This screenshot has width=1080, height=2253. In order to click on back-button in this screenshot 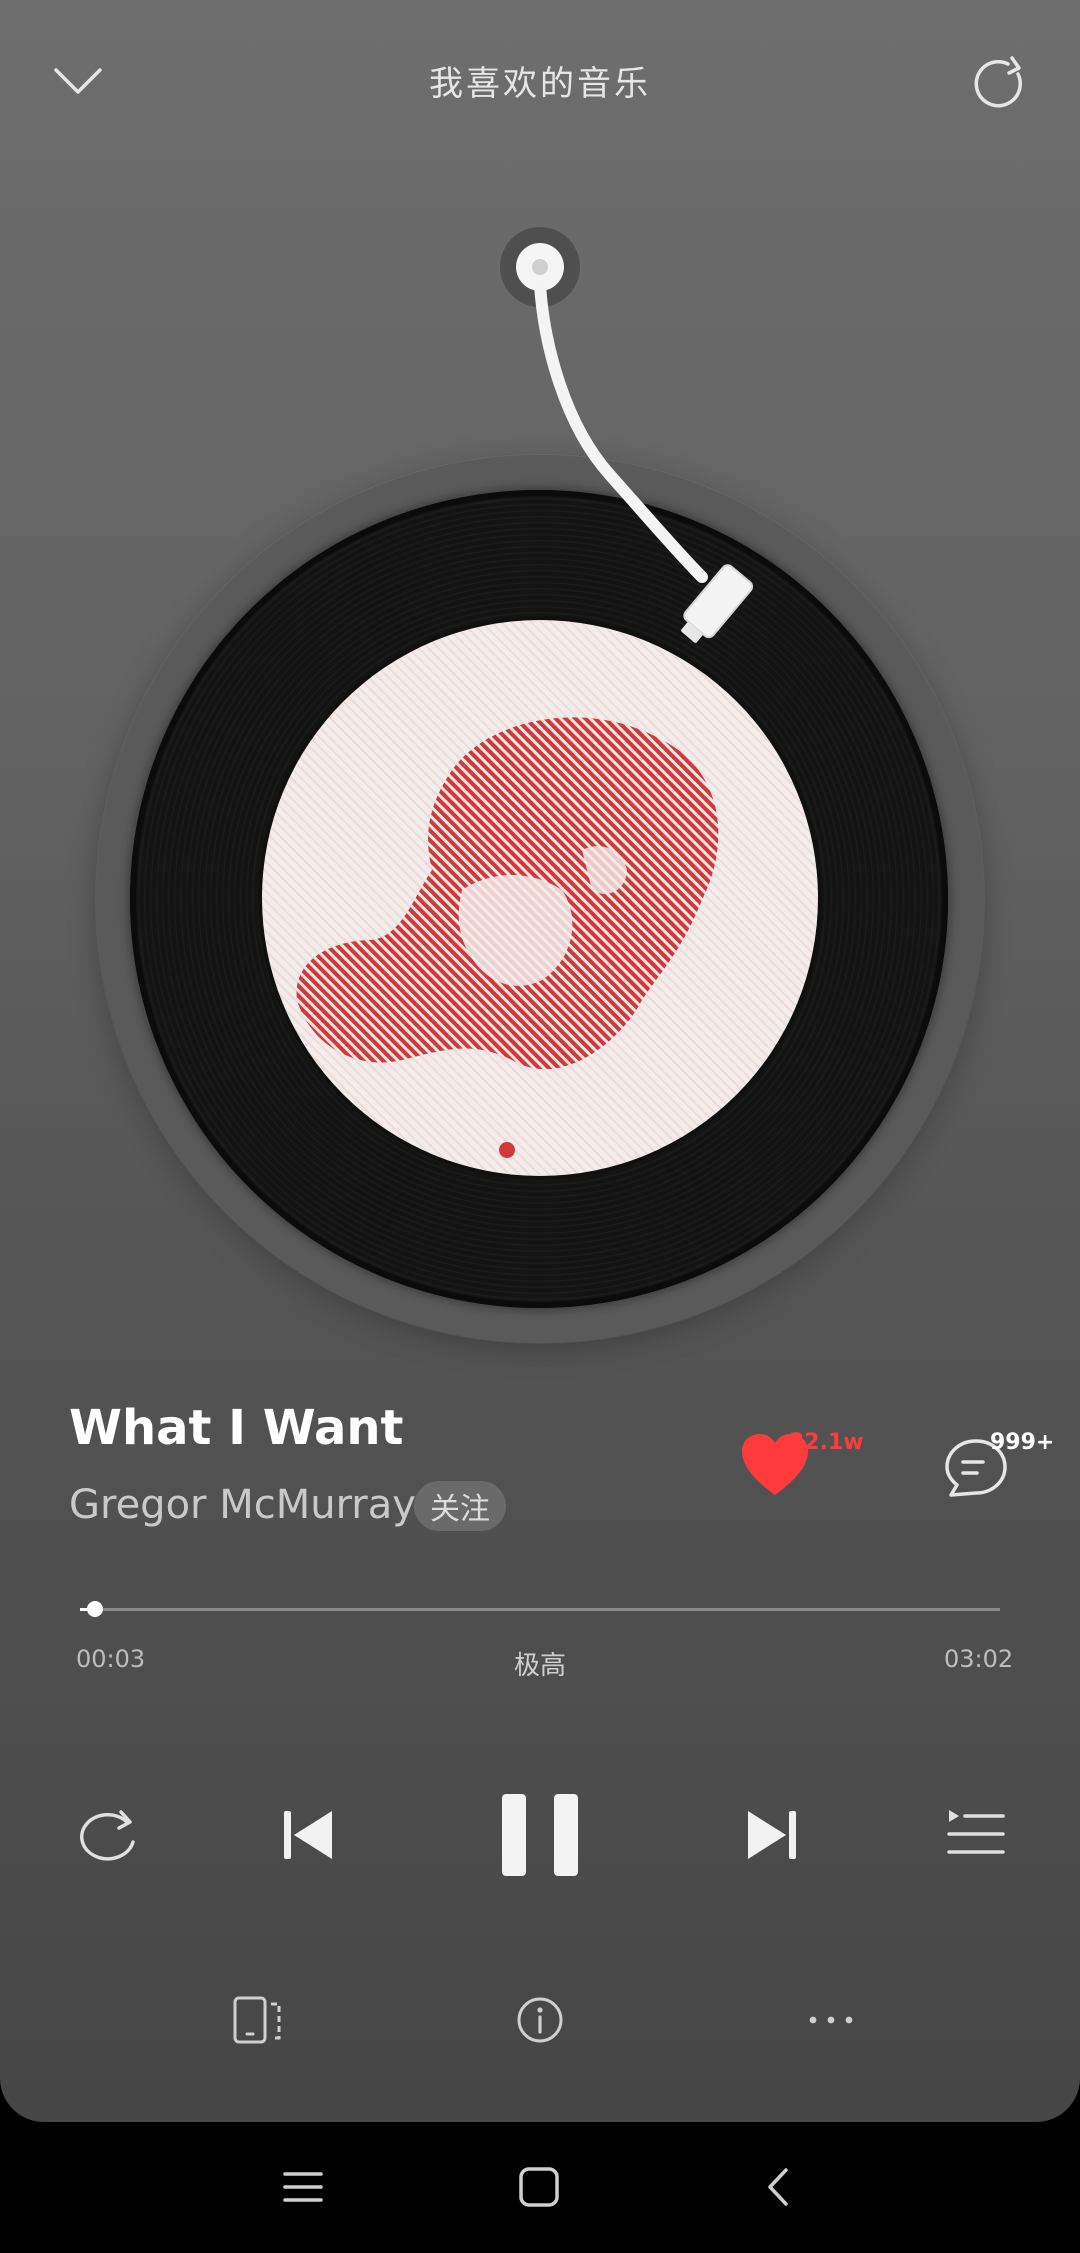, I will do `click(778, 2187)`.